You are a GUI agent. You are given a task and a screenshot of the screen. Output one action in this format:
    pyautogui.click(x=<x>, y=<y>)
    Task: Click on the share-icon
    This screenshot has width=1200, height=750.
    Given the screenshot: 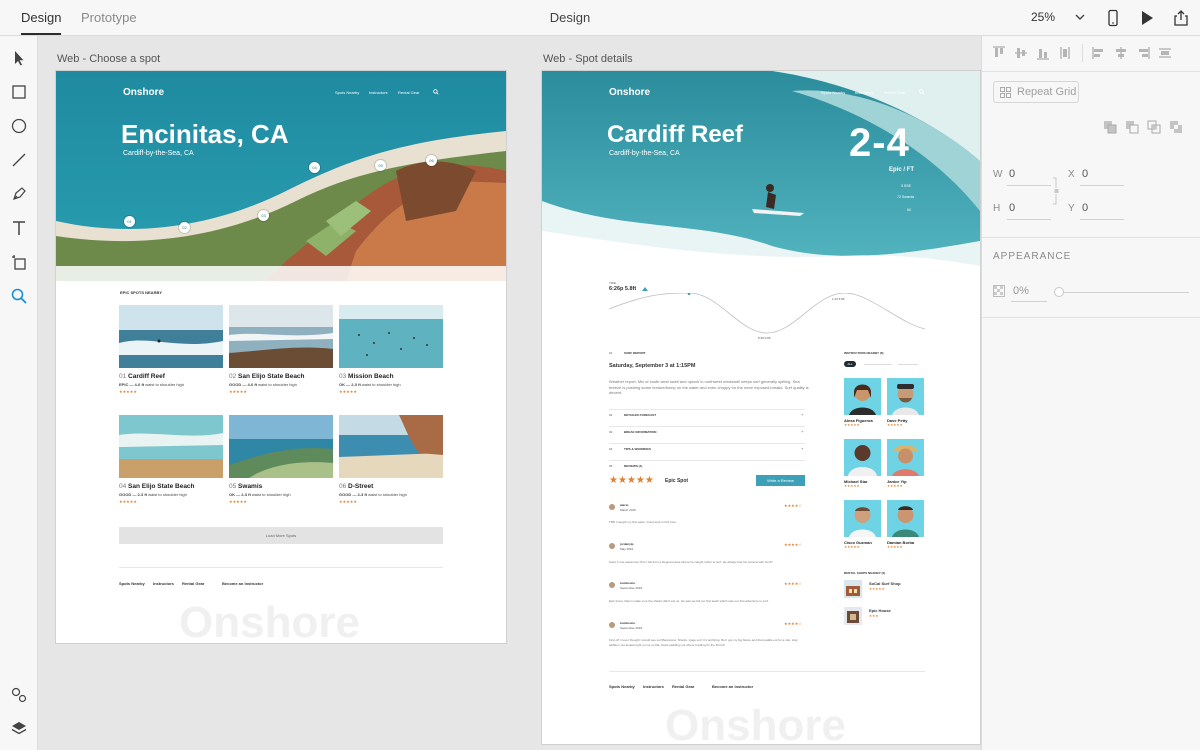 What is the action you would take?
    pyautogui.click(x=1181, y=18)
    